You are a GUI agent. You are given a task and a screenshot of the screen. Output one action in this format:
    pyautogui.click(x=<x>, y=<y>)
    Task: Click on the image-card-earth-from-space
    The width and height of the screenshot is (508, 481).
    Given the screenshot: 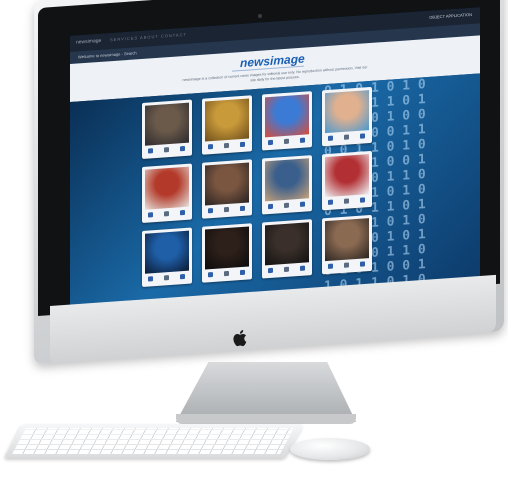 What is the action you would take?
    pyautogui.click(x=167, y=257)
    